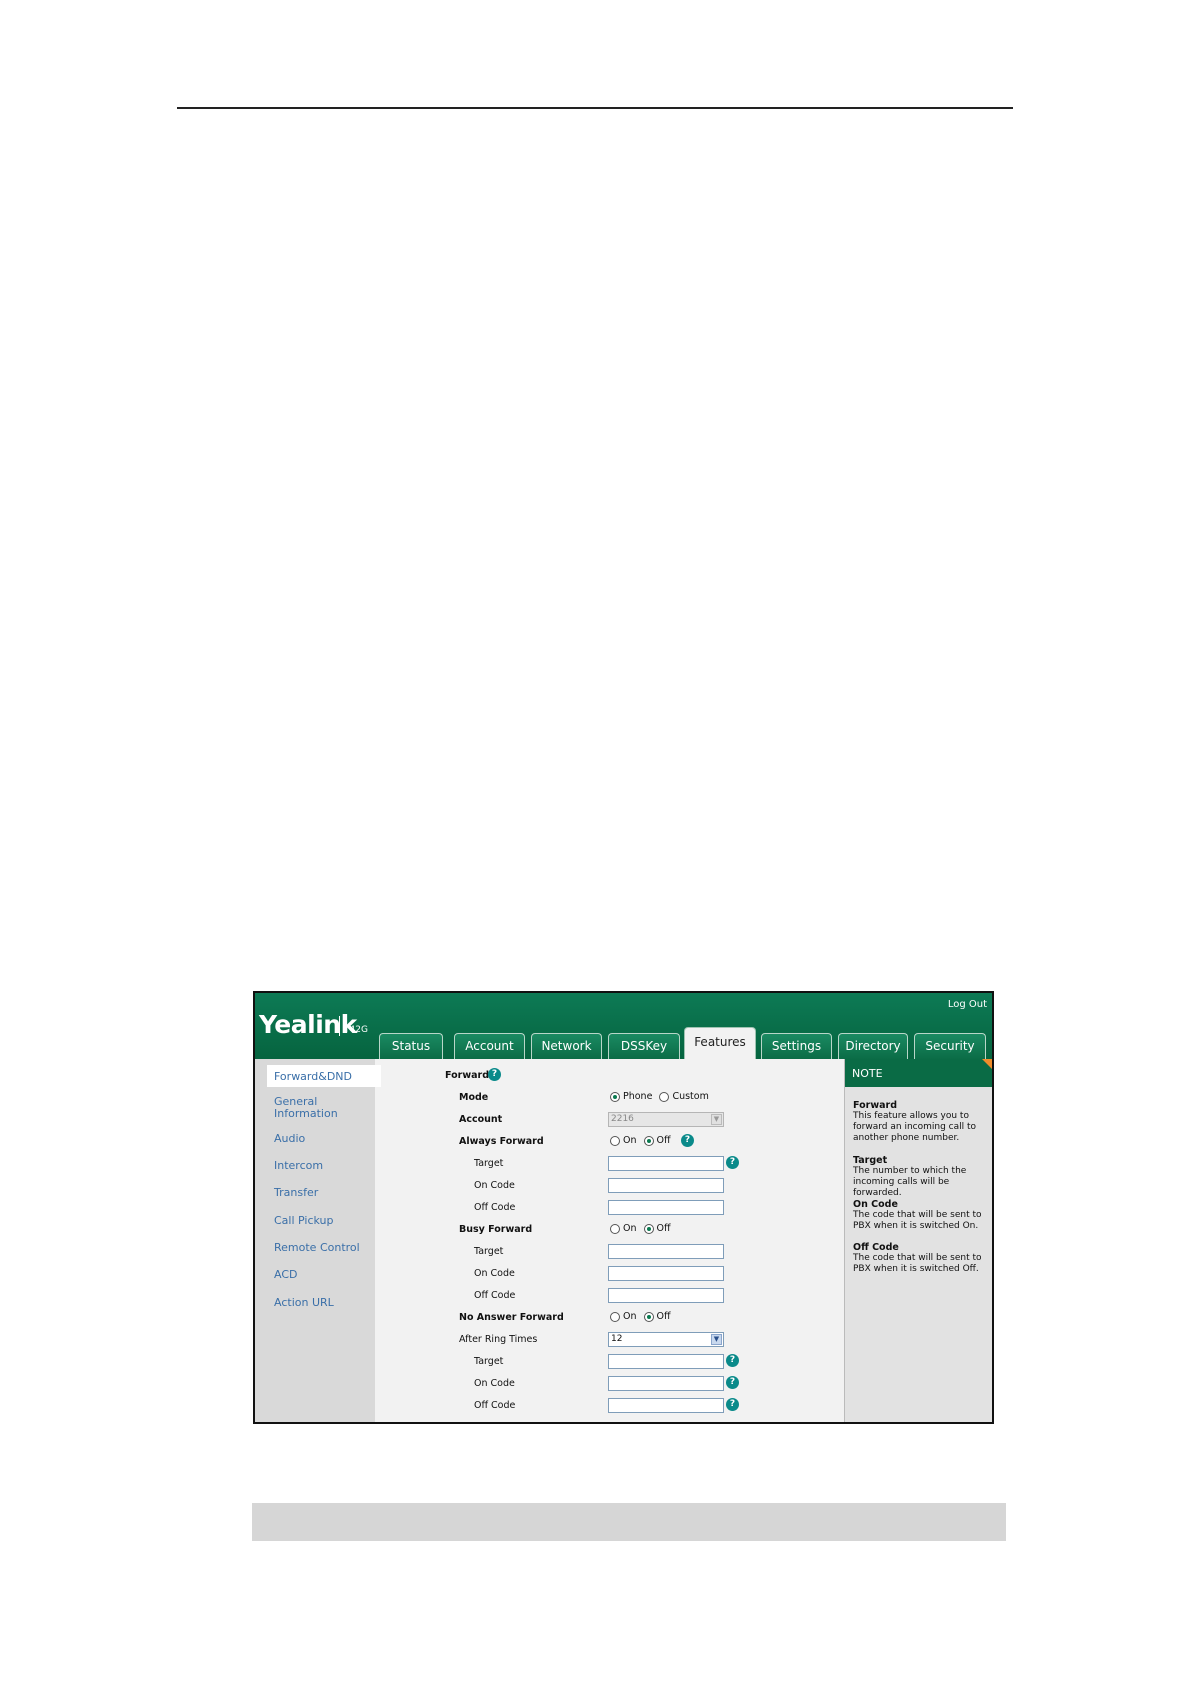 The image size is (1191, 1685). Describe the element at coordinates (496, 1229) in the screenshot. I see `busy-forward-label: Busy Forward` at that location.